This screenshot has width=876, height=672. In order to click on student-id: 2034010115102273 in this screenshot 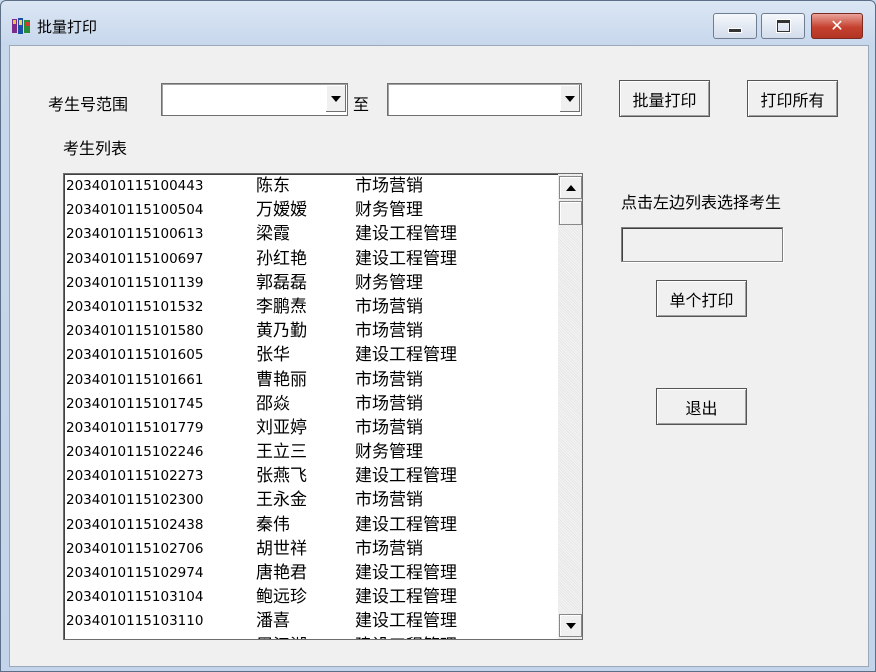, I will do `click(135, 476)`.